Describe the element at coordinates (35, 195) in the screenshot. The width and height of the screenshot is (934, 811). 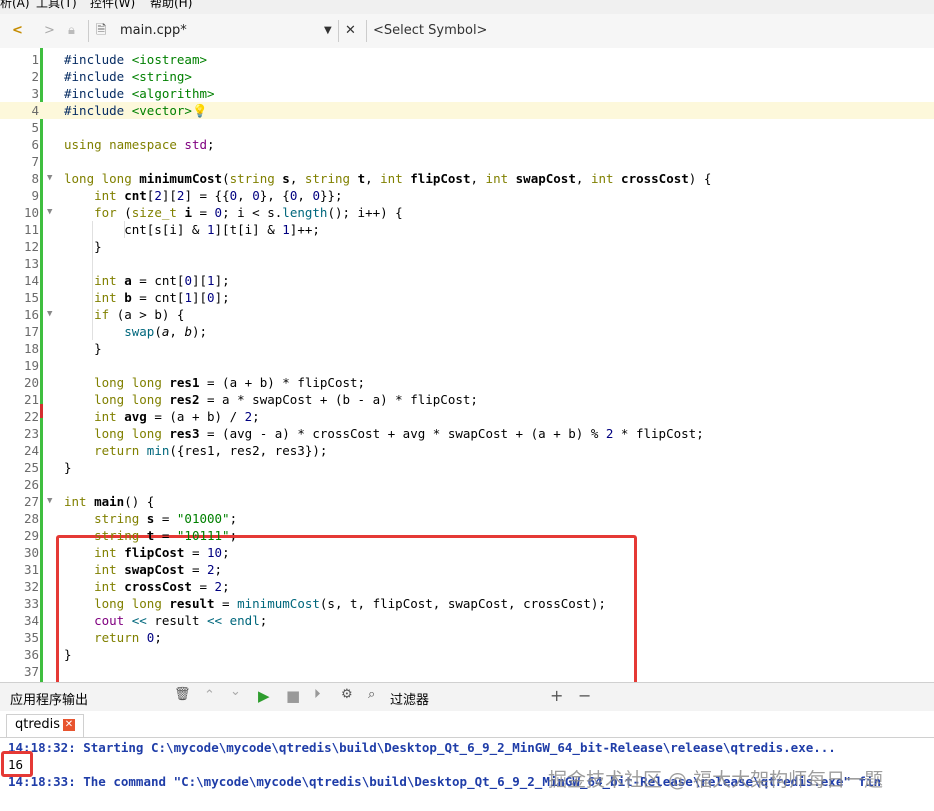
I see `line-number: 9` at that location.